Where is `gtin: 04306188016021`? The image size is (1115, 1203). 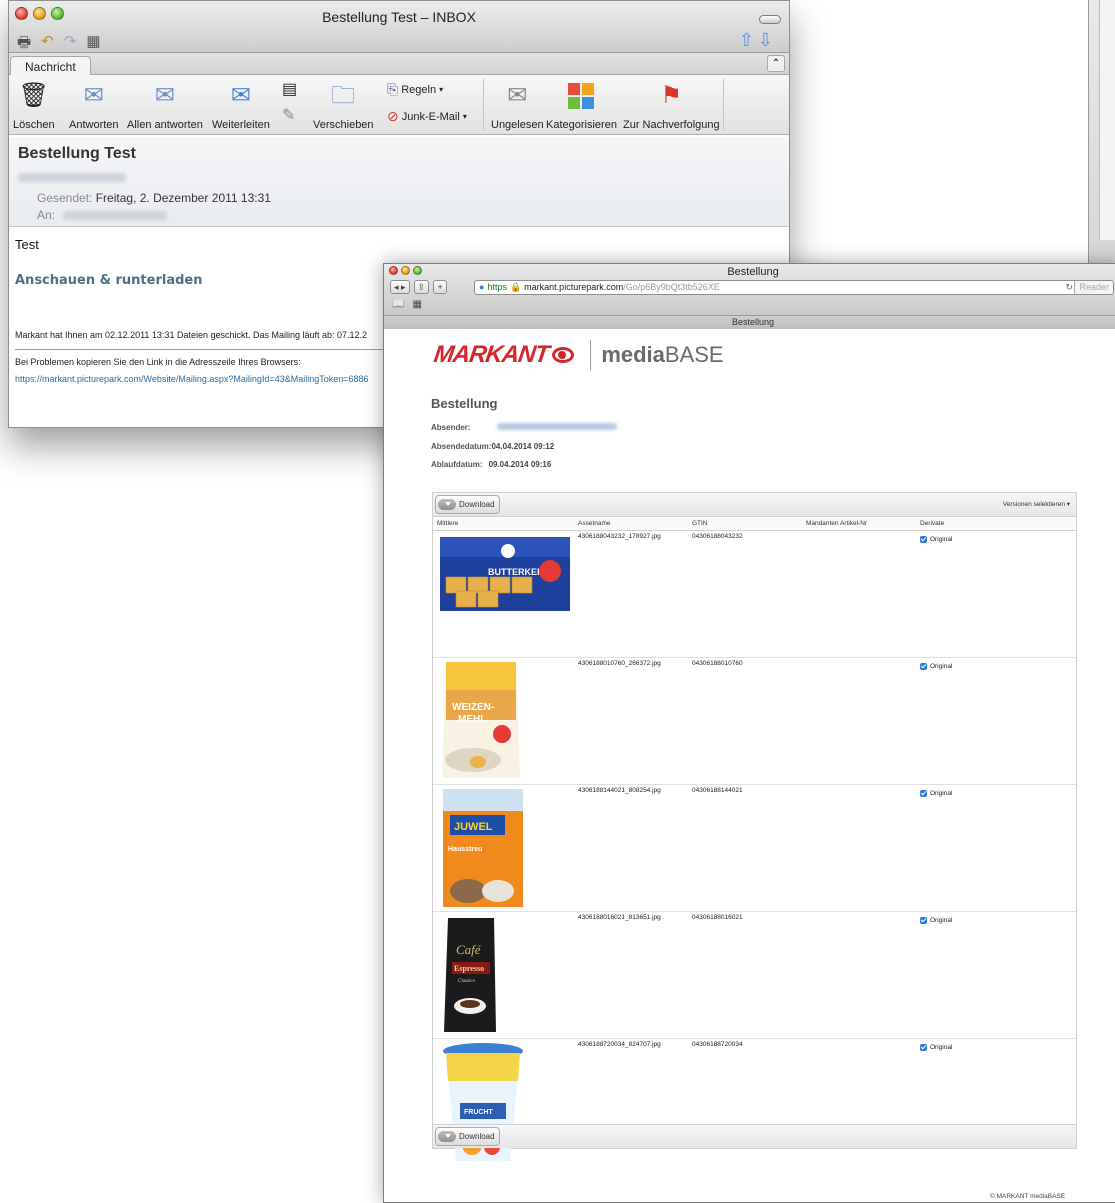
gtin: 04306188016021 is located at coordinates (717, 917).